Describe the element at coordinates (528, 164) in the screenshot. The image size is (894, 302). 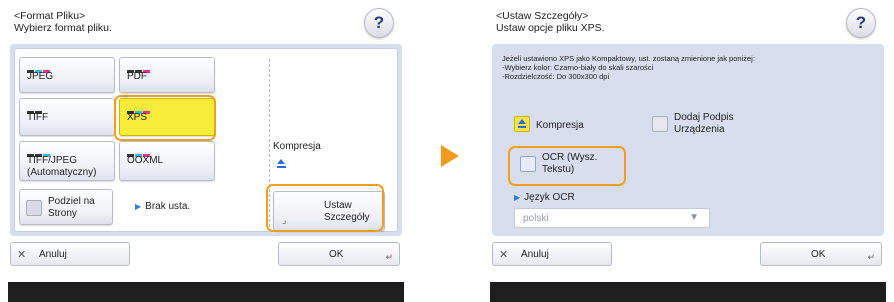
I see `ocr-icon` at that location.